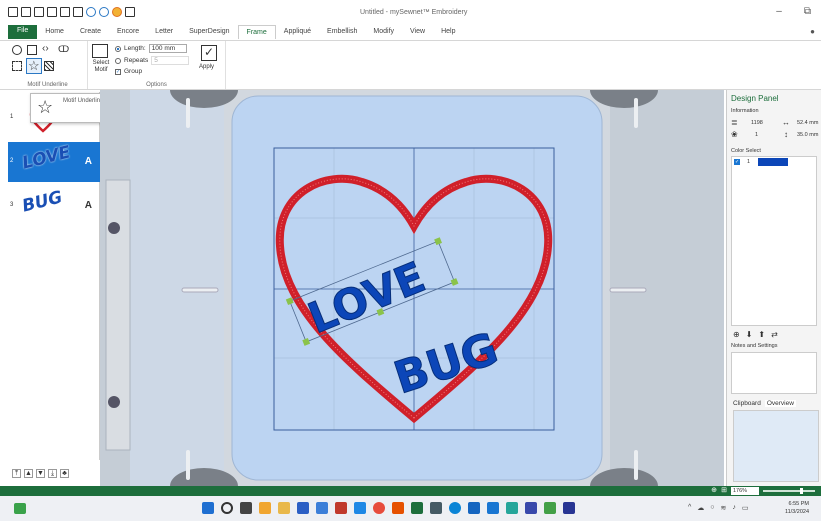  Describe the element at coordinates (91, 12) in the screenshot. I see `undo-icon` at that location.